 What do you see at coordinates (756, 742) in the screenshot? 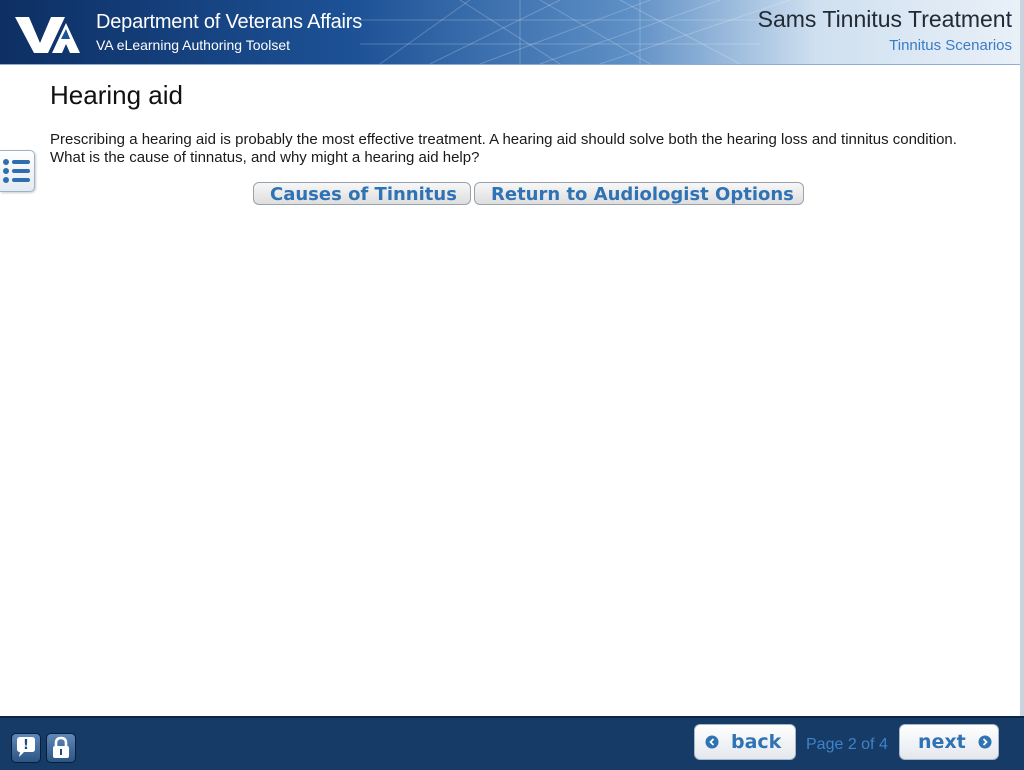
I see `back-label: back` at bounding box center [756, 742].